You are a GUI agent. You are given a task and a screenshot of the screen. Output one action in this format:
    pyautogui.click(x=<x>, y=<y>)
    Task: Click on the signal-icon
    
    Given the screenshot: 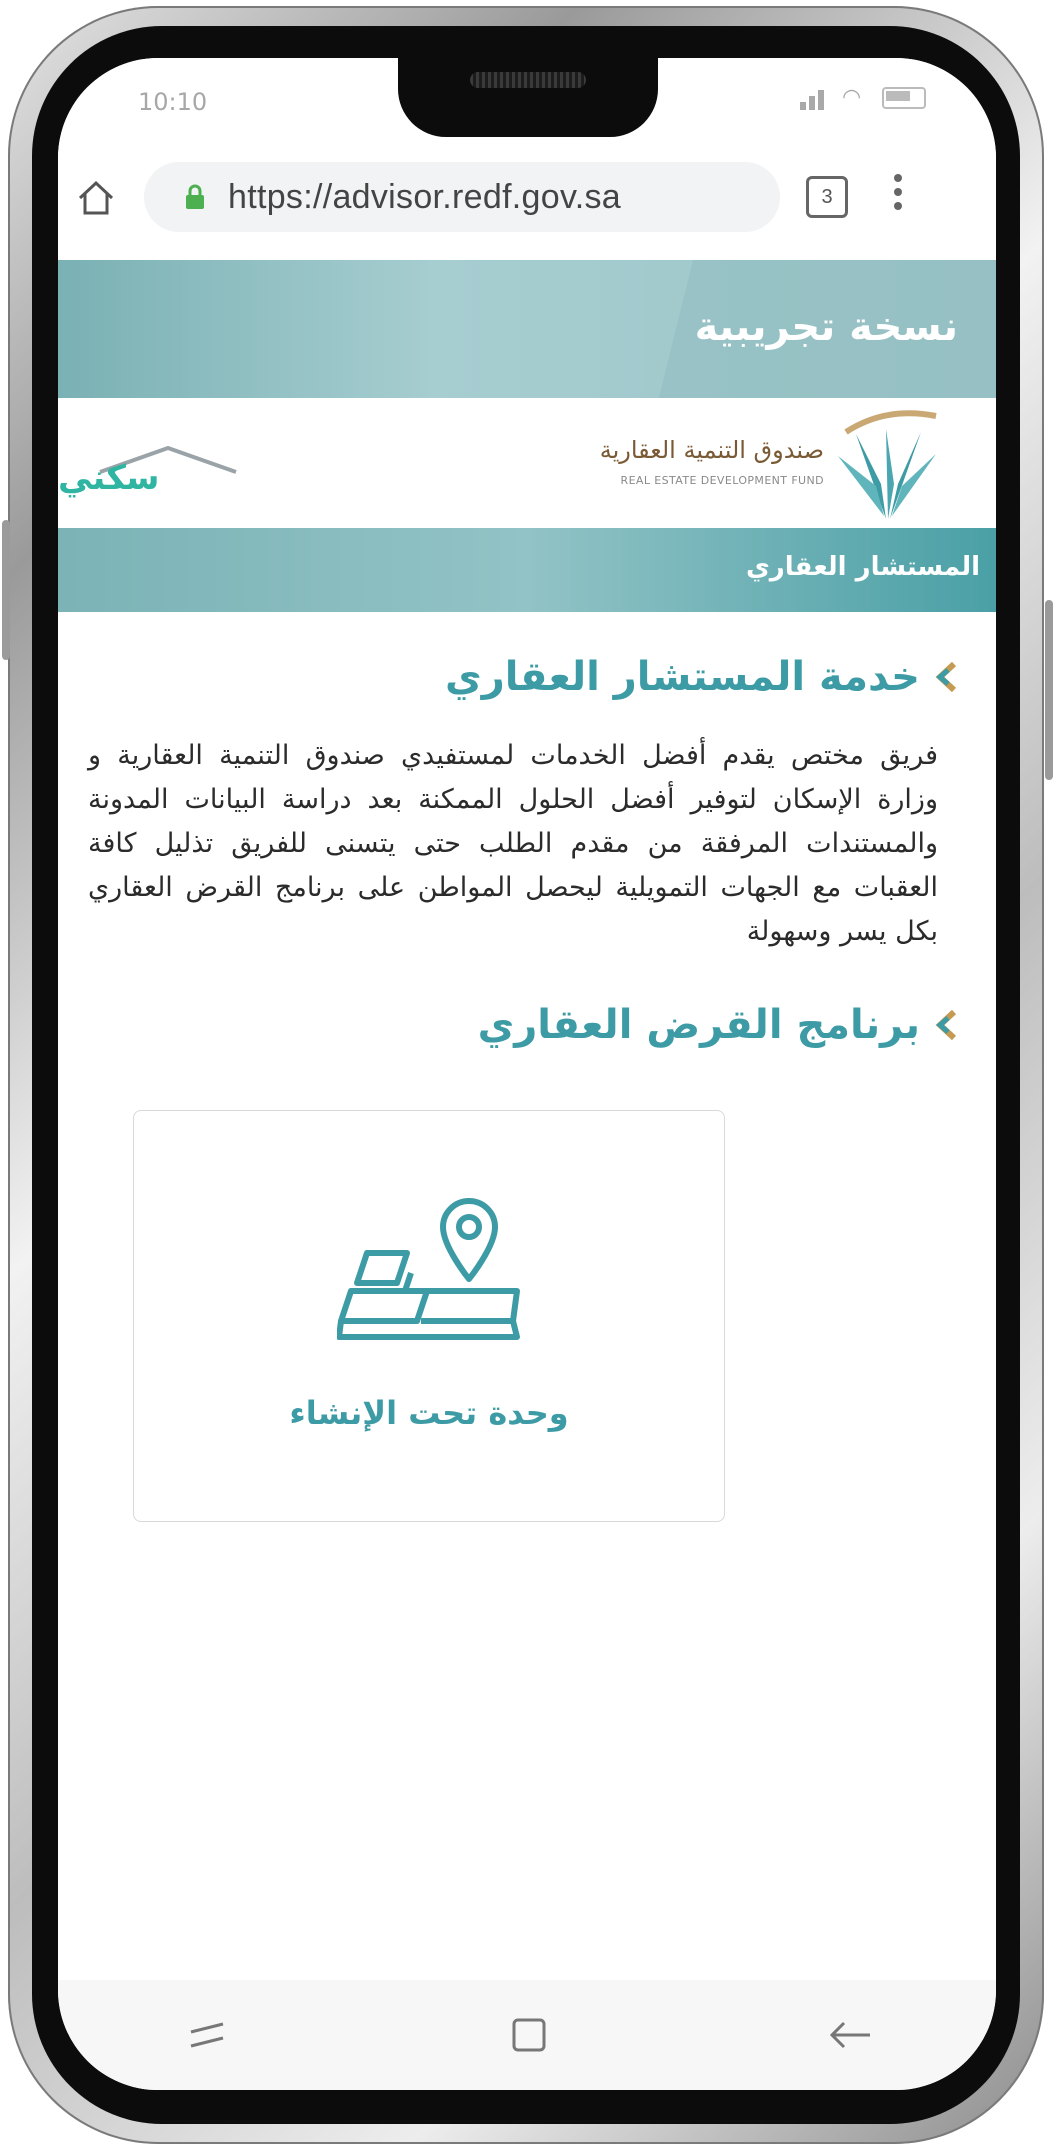 What is the action you would take?
    pyautogui.click(x=815, y=98)
    